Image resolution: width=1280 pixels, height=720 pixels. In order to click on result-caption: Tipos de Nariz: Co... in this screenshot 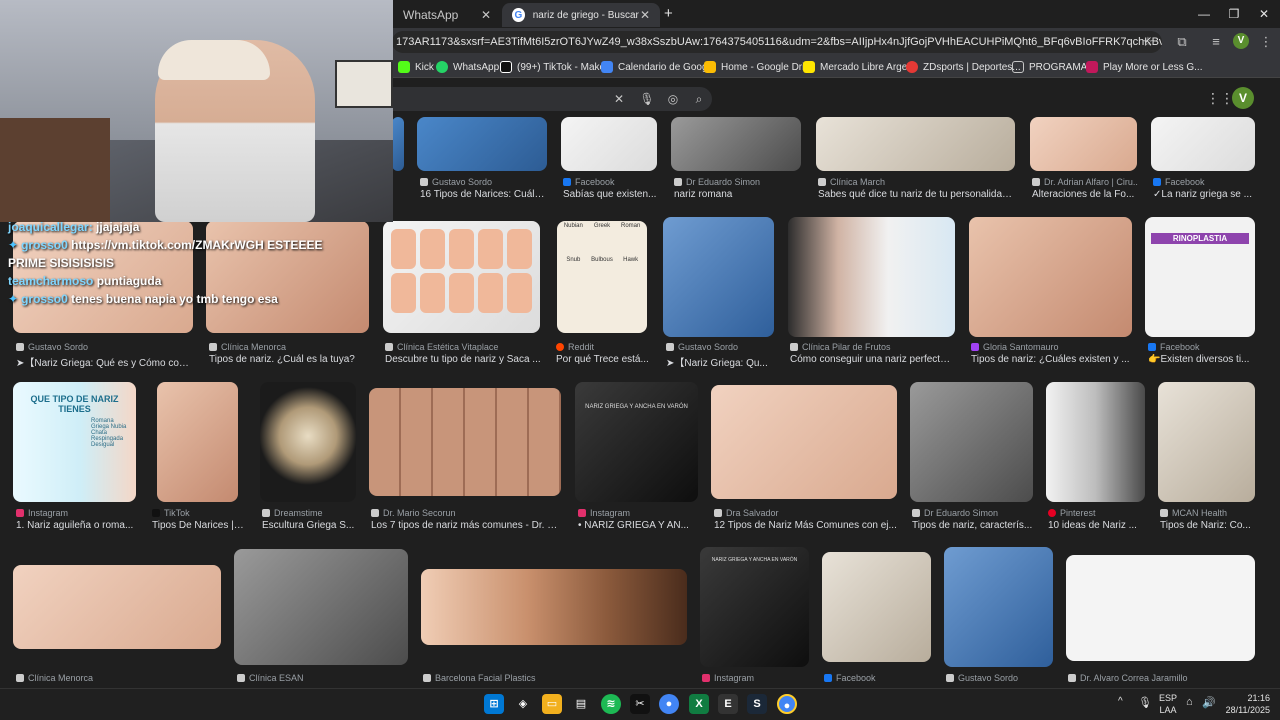, I will do `click(1208, 525)`.